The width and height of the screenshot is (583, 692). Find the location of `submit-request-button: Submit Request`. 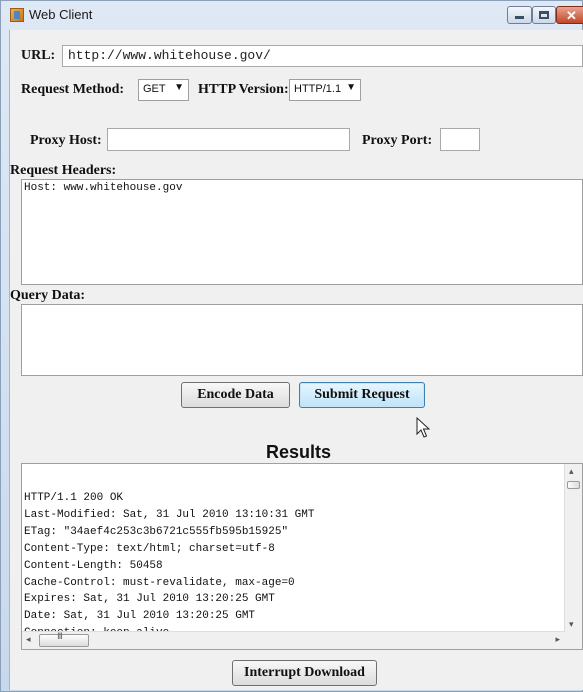

submit-request-button: Submit Request is located at coordinates (362, 395).